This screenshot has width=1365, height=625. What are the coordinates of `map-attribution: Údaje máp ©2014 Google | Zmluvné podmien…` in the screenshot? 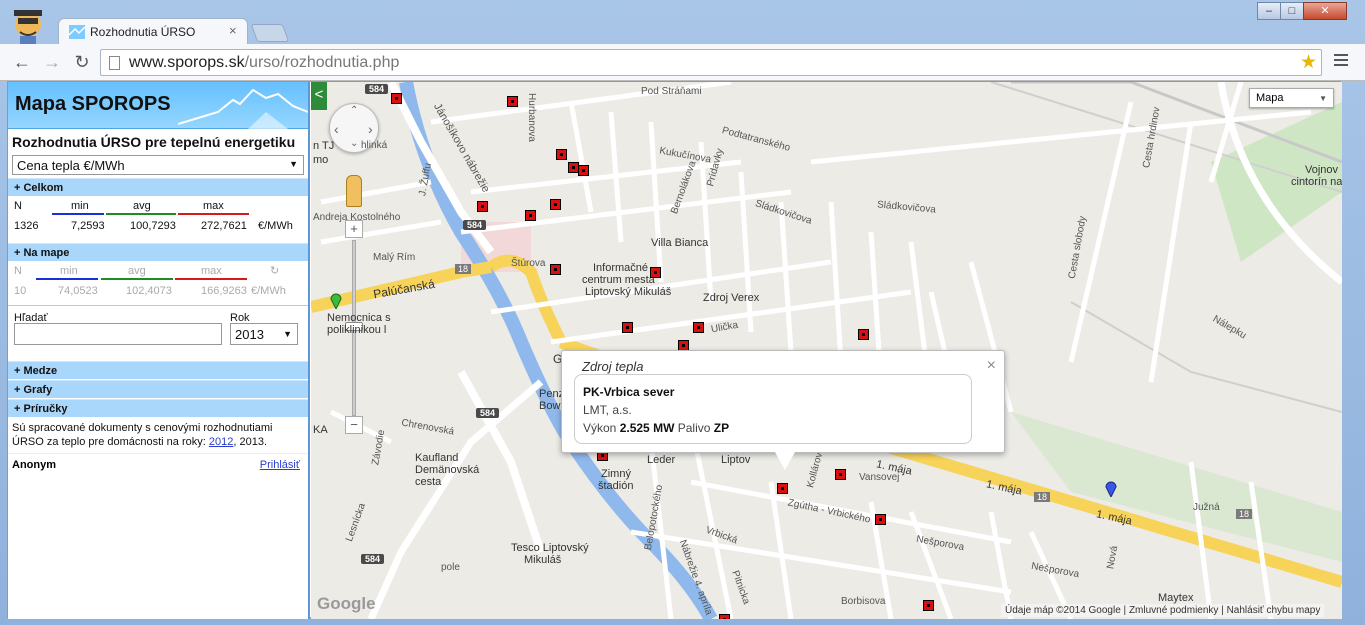 It's located at (1163, 610).